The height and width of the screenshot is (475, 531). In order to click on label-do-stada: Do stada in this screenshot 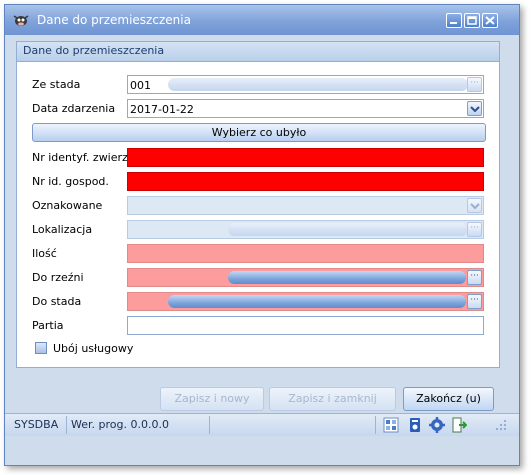, I will do `click(57, 301)`.